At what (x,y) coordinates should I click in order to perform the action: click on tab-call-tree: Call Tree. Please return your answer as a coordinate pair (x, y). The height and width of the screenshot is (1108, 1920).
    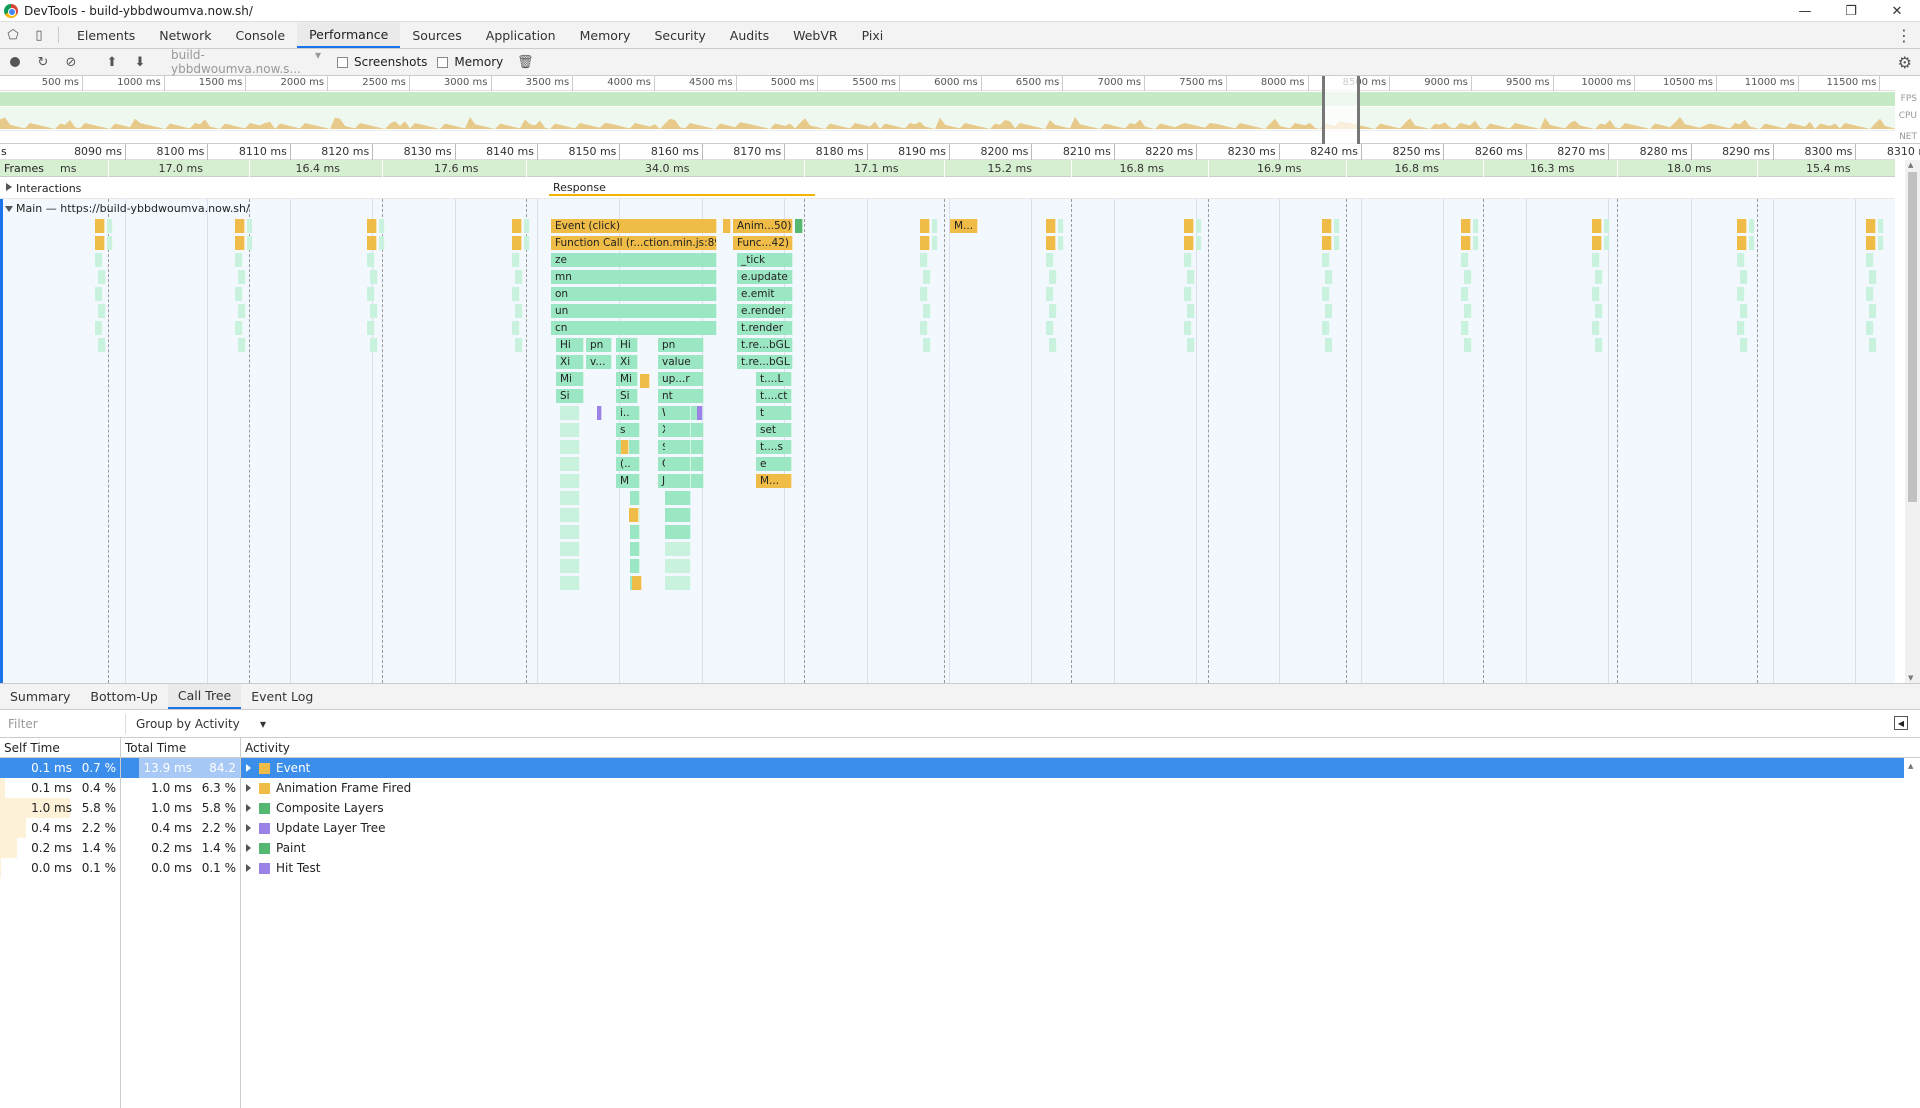
    Looking at the image, I should click on (204, 696).